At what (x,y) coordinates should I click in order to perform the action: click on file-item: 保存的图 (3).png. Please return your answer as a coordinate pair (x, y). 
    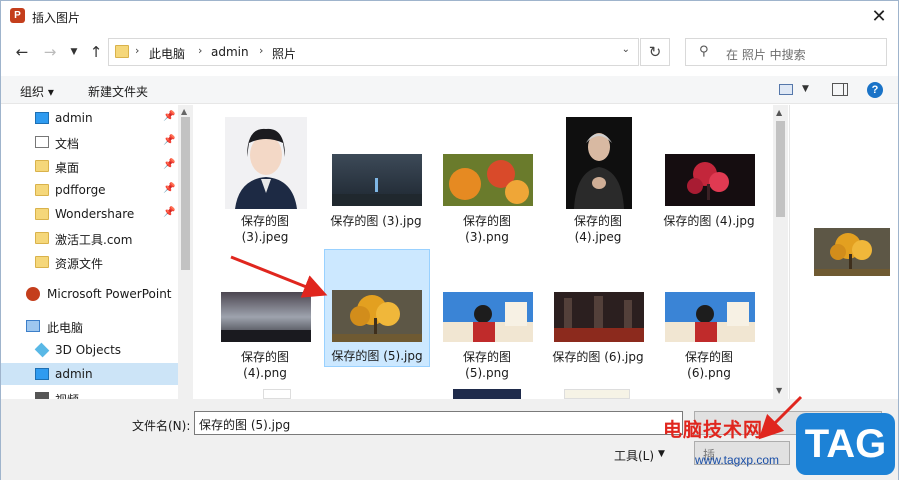
    Looking at the image, I should click on (488, 178).